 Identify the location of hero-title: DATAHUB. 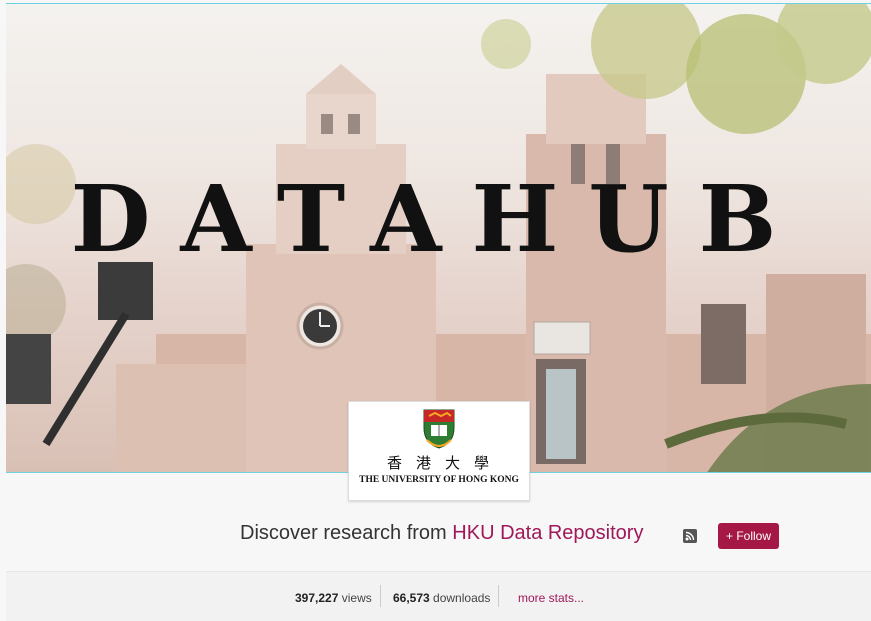
(438, 219).